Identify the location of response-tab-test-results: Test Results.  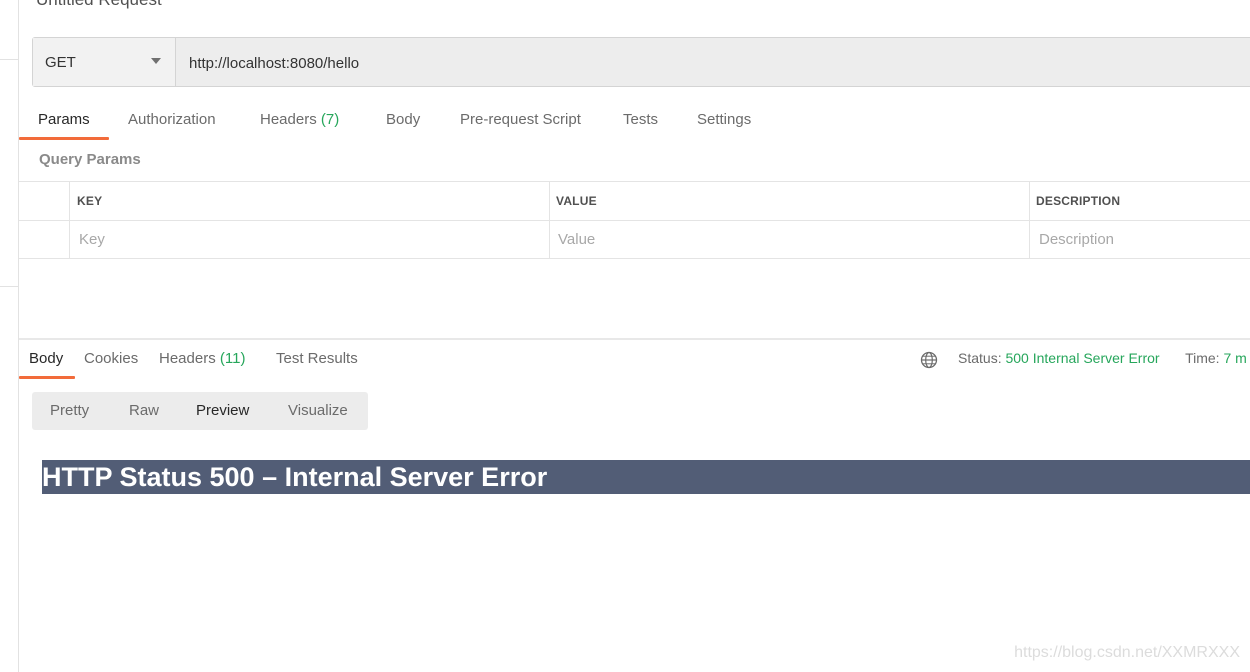
(317, 359).